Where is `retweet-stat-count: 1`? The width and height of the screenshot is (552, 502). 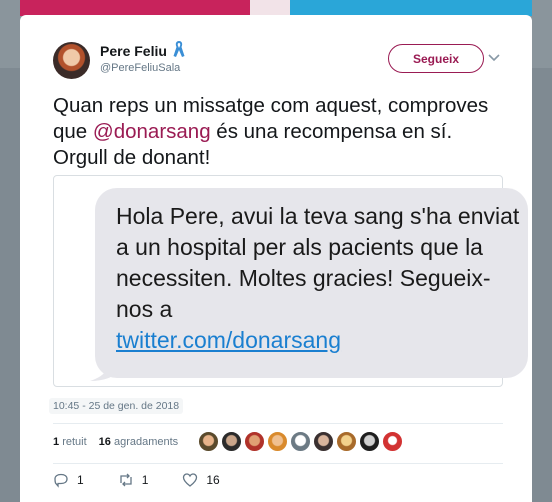
retweet-stat-count: 1 is located at coordinates (56, 442).